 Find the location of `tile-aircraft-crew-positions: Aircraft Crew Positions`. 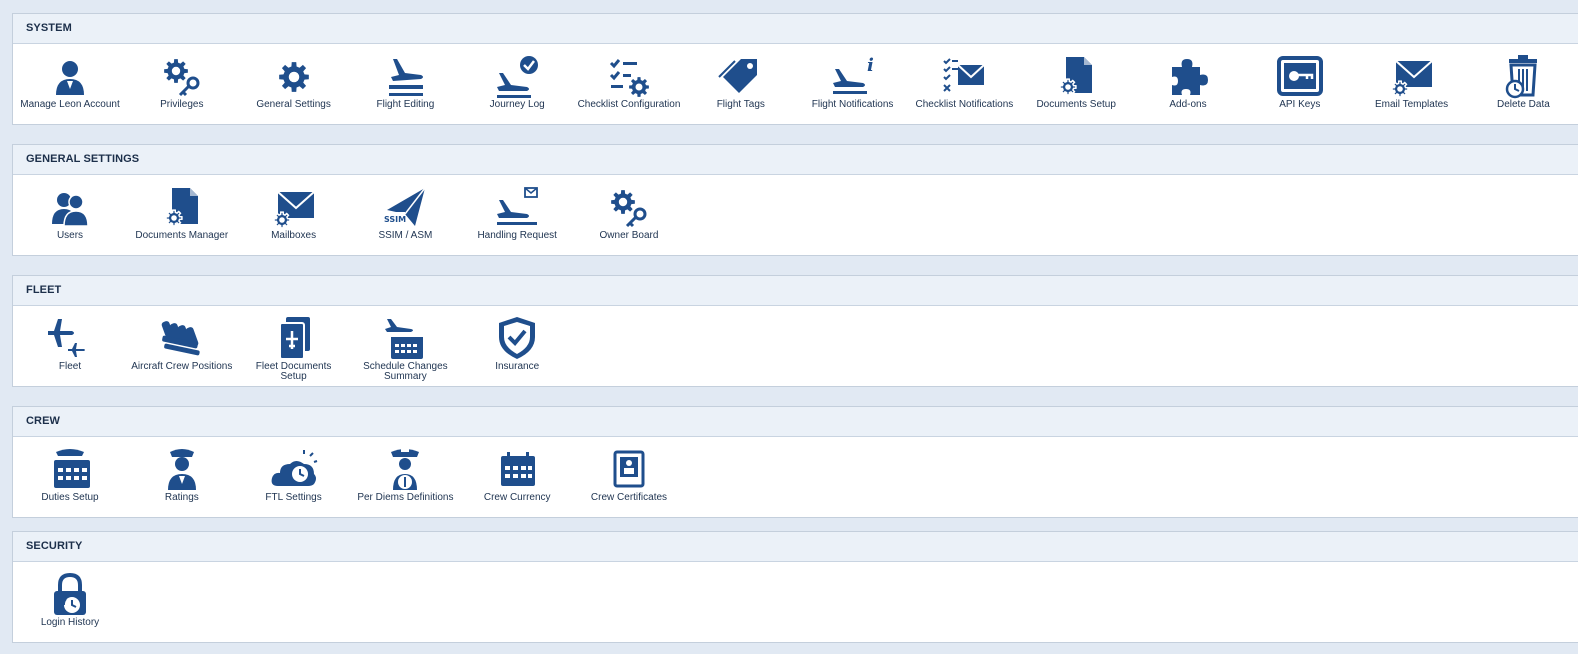

tile-aircraft-crew-positions: Aircraft Crew Positions is located at coordinates (182, 339).